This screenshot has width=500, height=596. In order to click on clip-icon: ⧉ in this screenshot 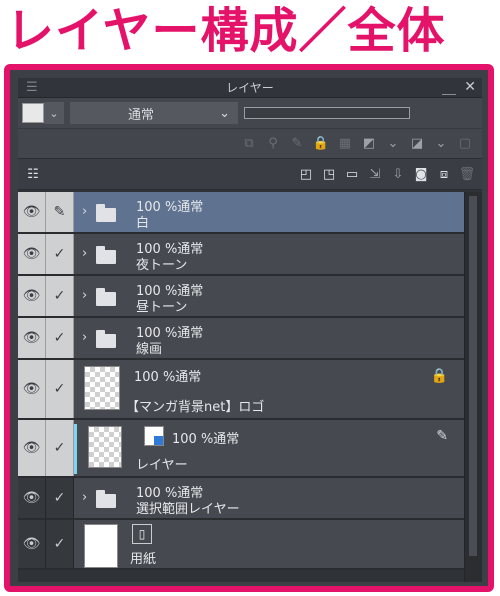, I will do `click(249, 144)`.